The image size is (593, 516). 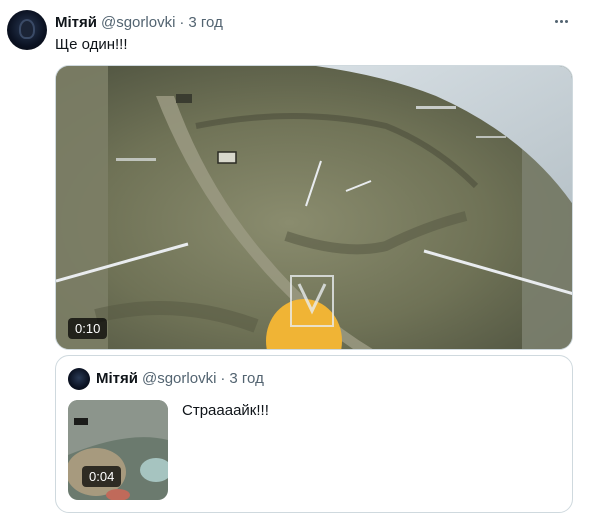 I want to click on tweet-text: Ще один!!!, so click(x=91, y=44).